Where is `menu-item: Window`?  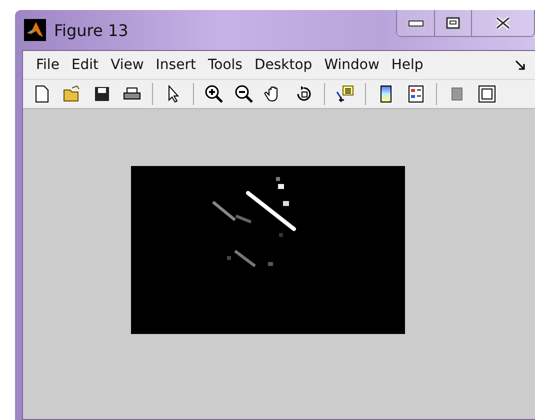 menu-item: Window is located at coordinates (351, 65).